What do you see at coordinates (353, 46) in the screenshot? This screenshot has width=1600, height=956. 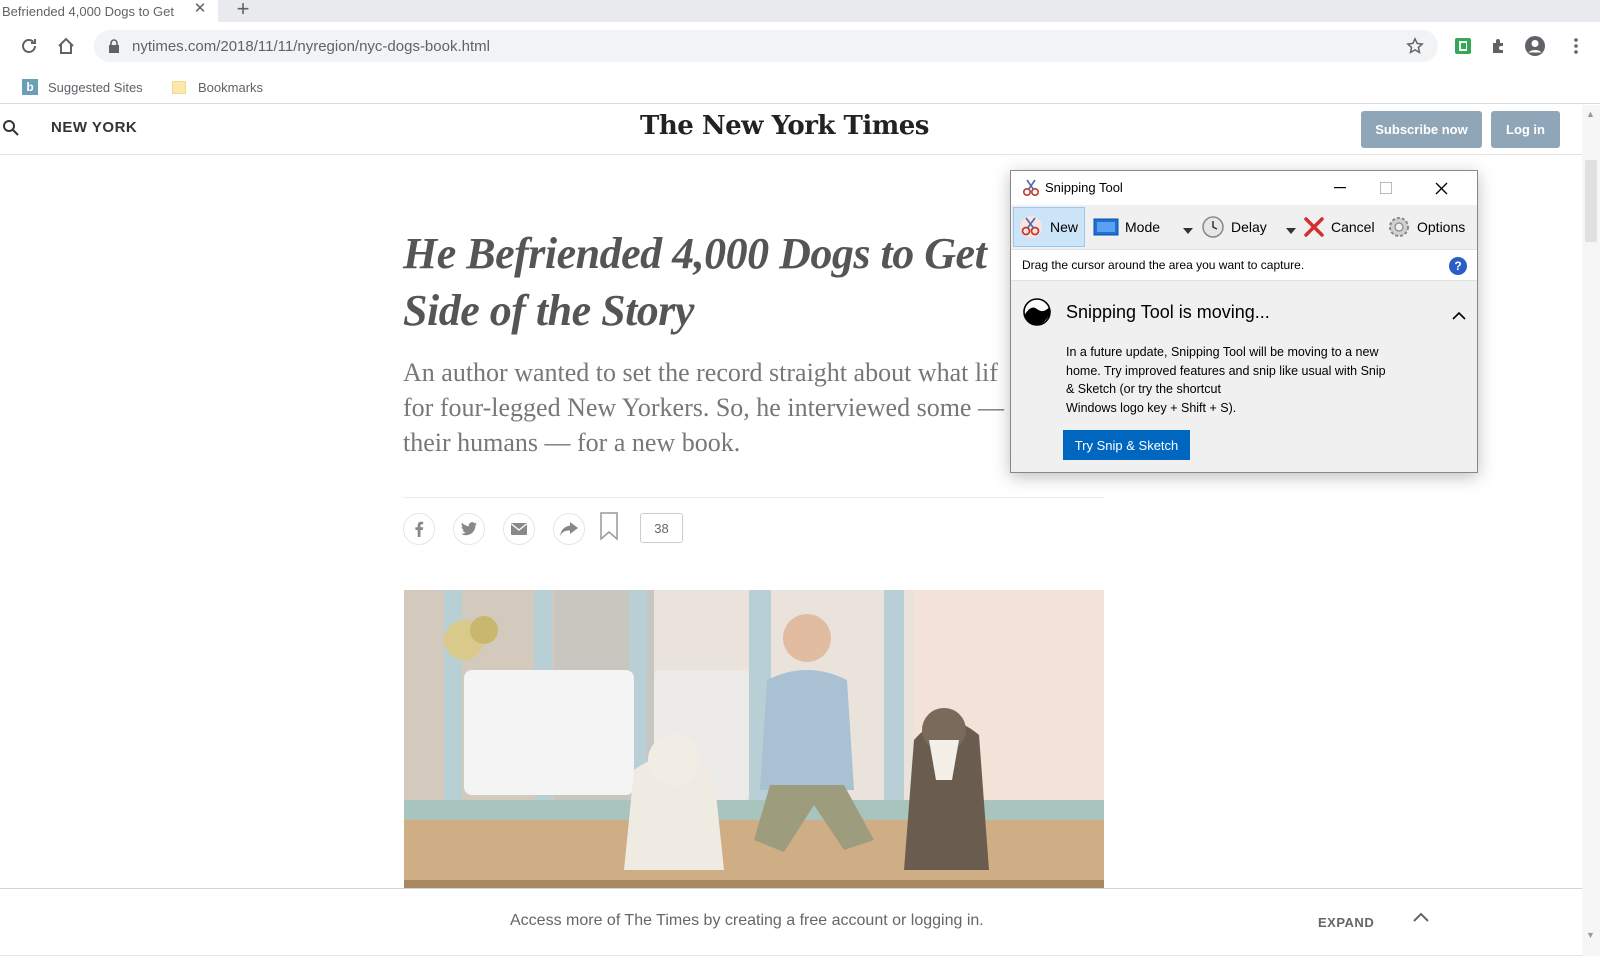 I see `url-path: /2018/11/11/nyregion/nyc-dogs-book.html` at bounding box center [353, 46].